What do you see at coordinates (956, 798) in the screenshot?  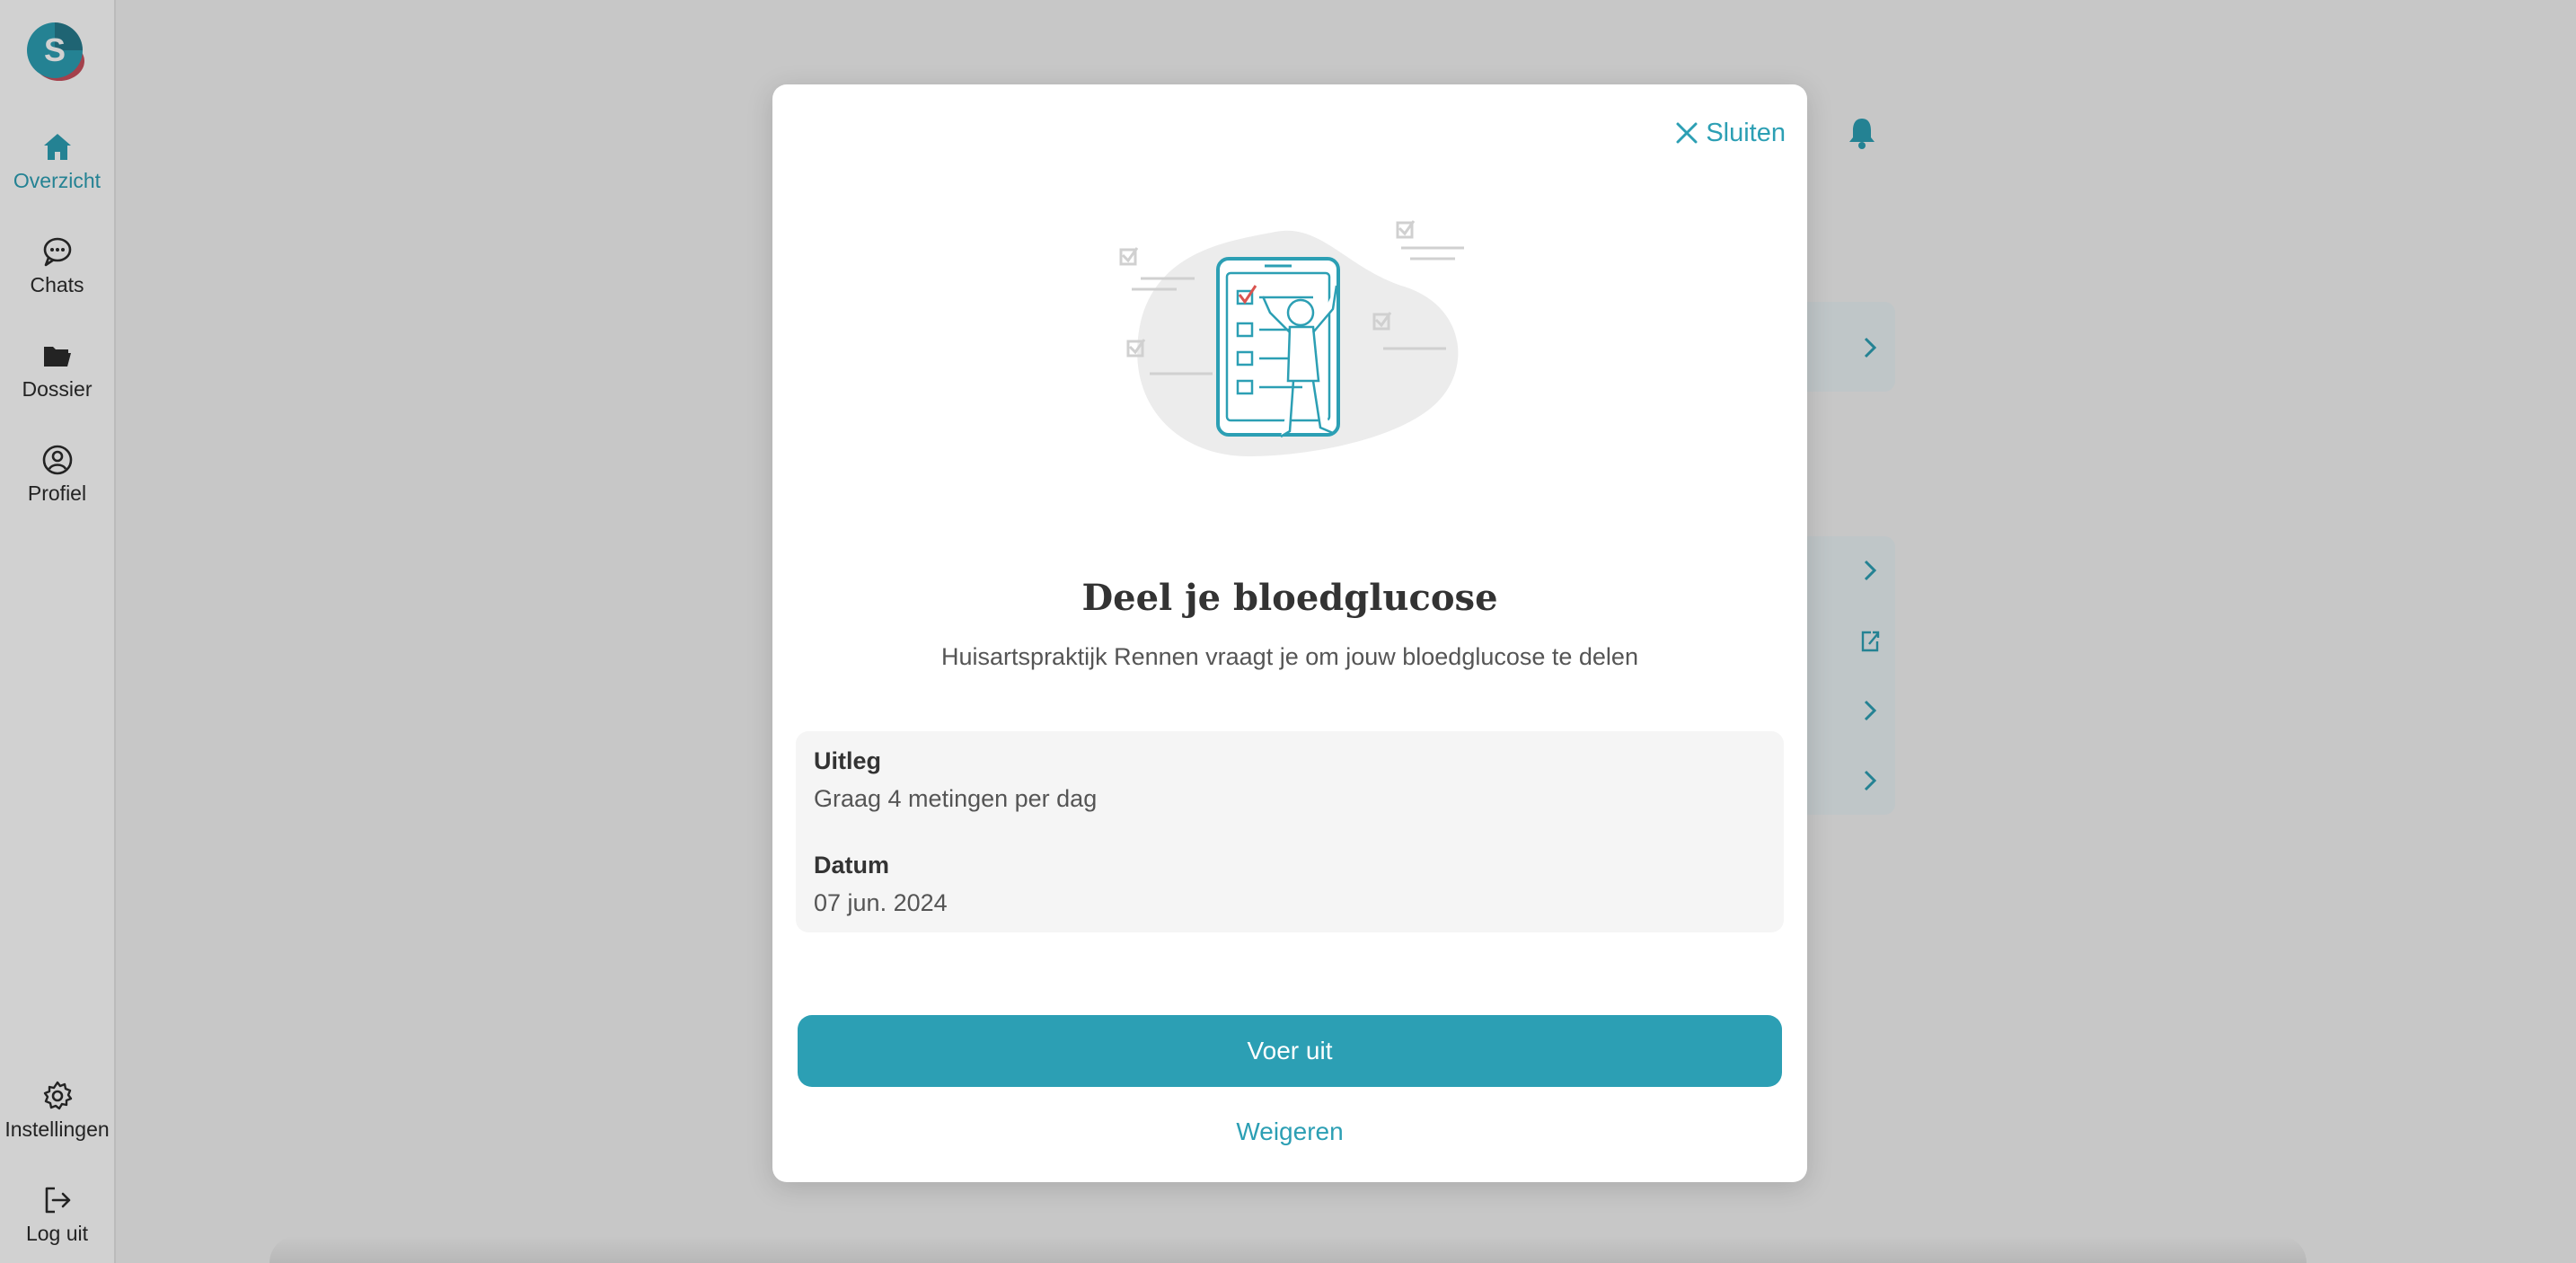 I see `uitleg-value: Graag 4 metingen per dag` at bounding box center [956, 798].